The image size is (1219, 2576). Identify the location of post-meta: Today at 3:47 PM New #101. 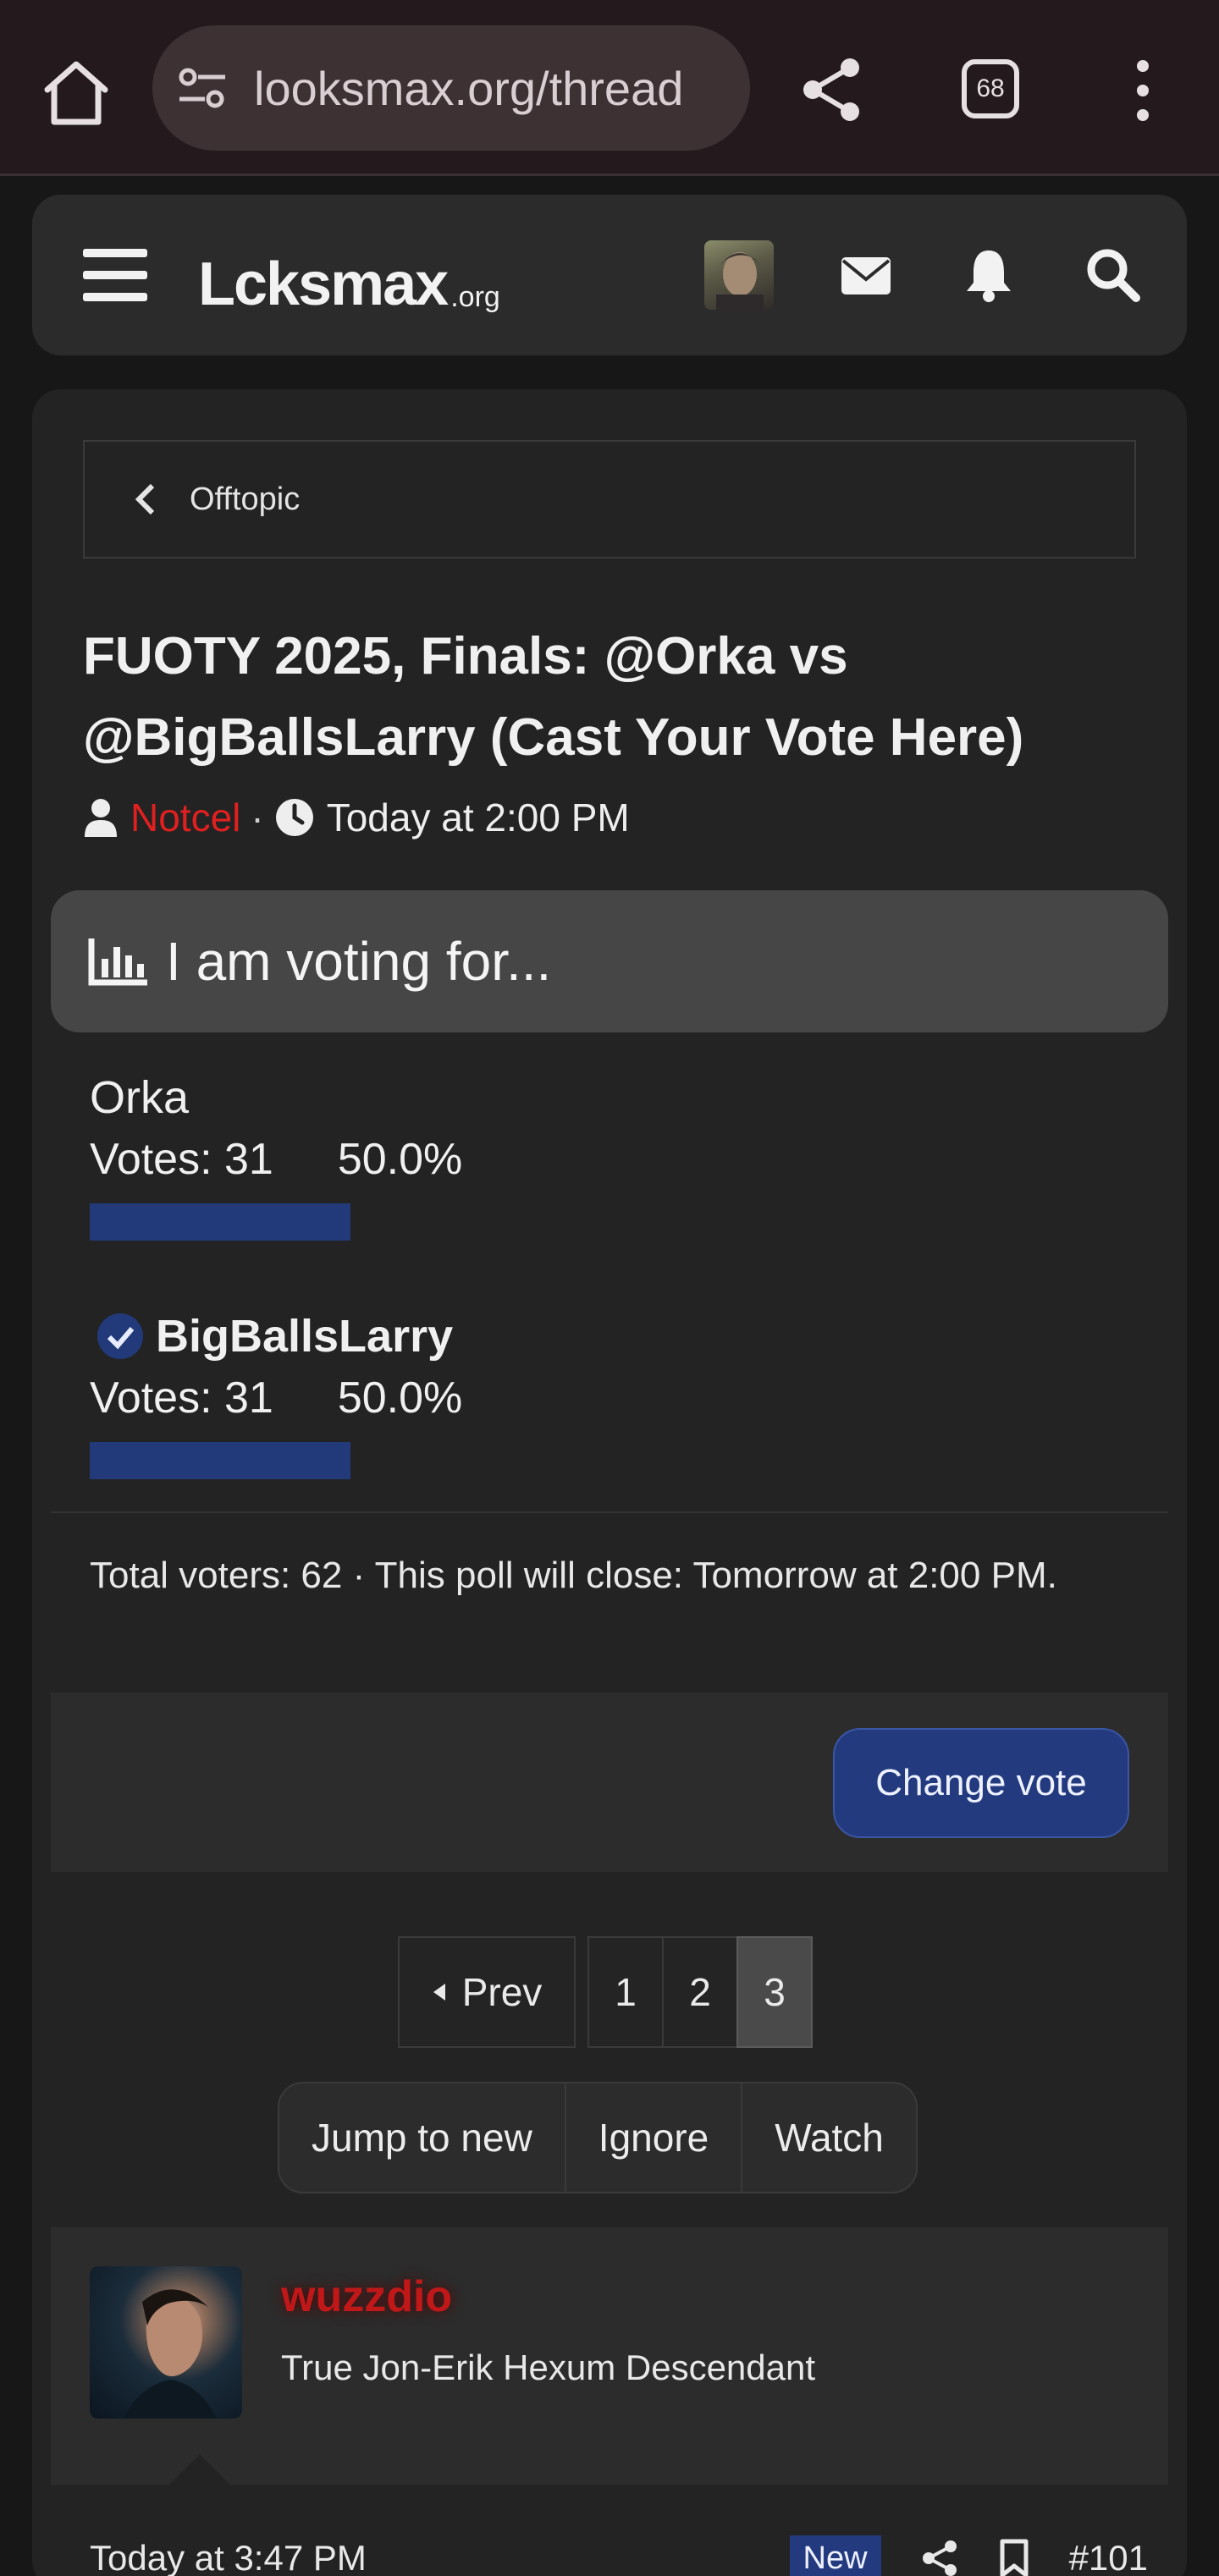
(619, 2552).